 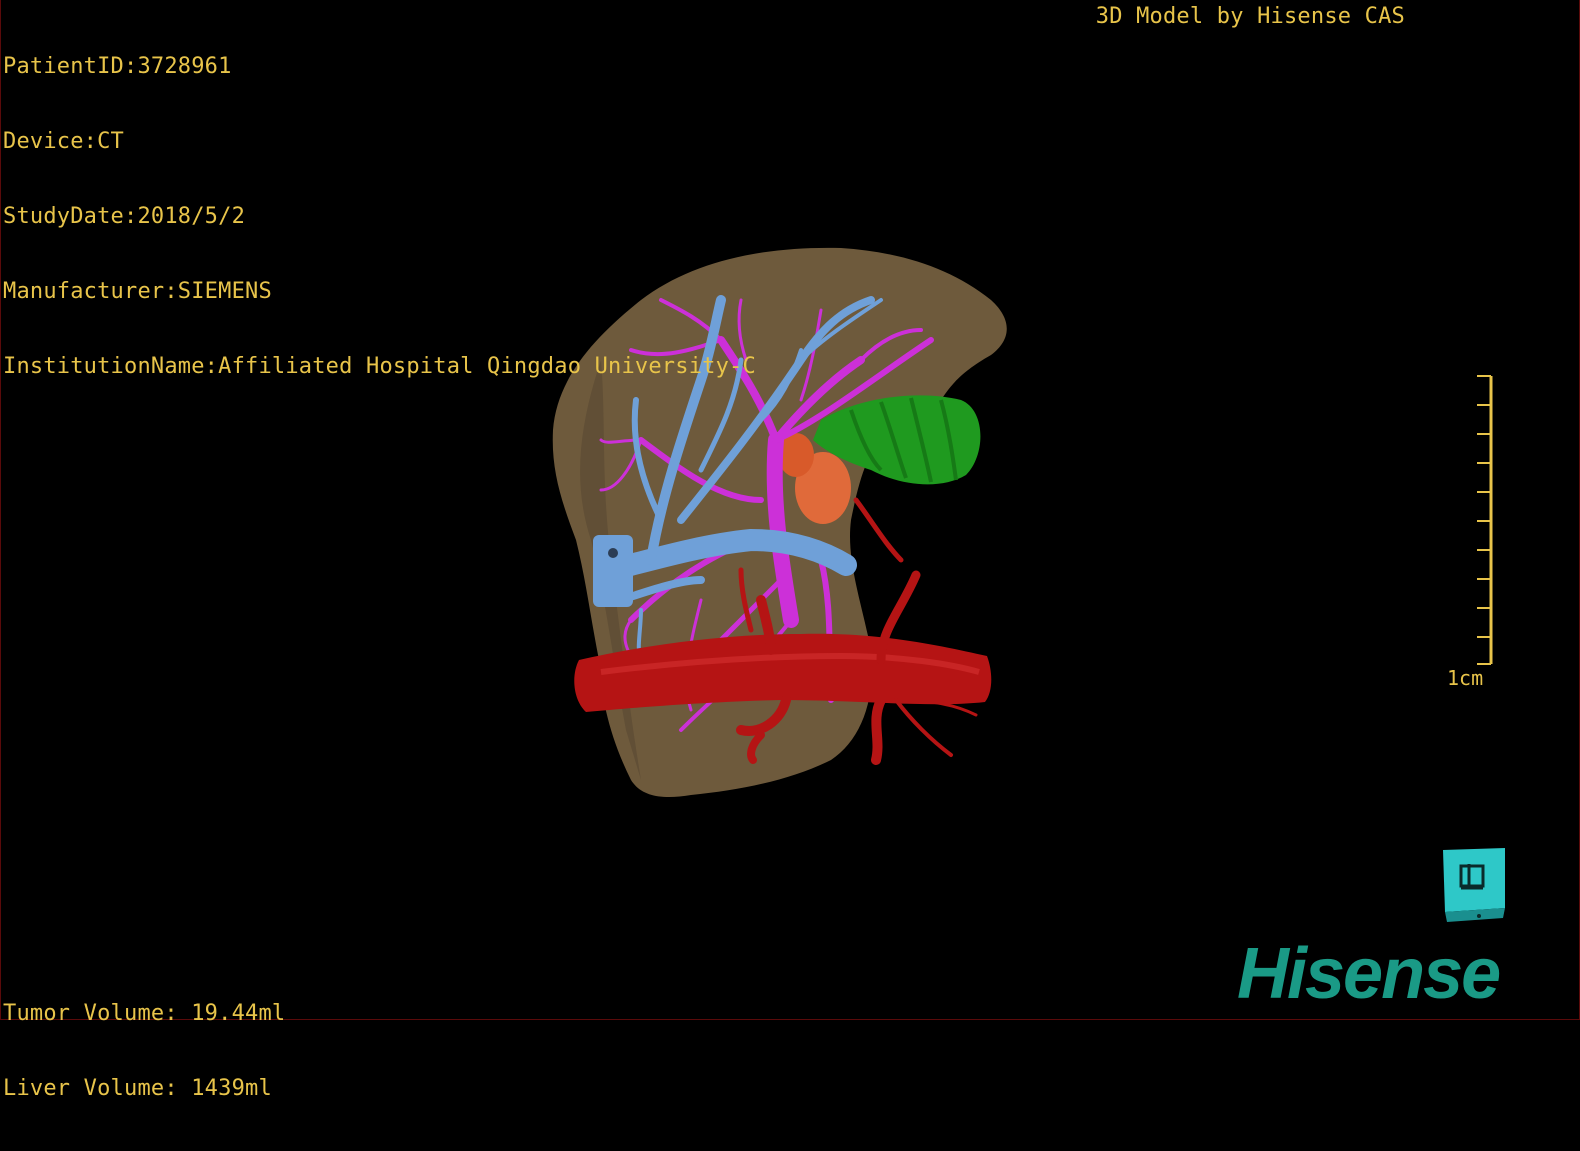 What do you see at coordinates (1465, 678) in the screenshot?
I see `scale-label: 1cm` at bounding box center [1465, 678].